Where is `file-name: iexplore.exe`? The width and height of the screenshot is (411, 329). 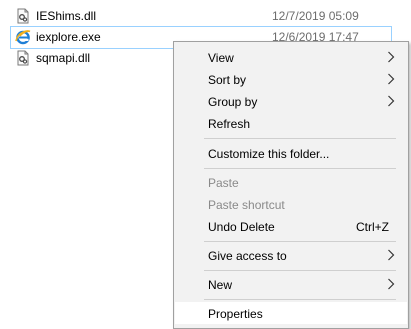 file-name: iexplore.exe is located at coordinates (68, 37).